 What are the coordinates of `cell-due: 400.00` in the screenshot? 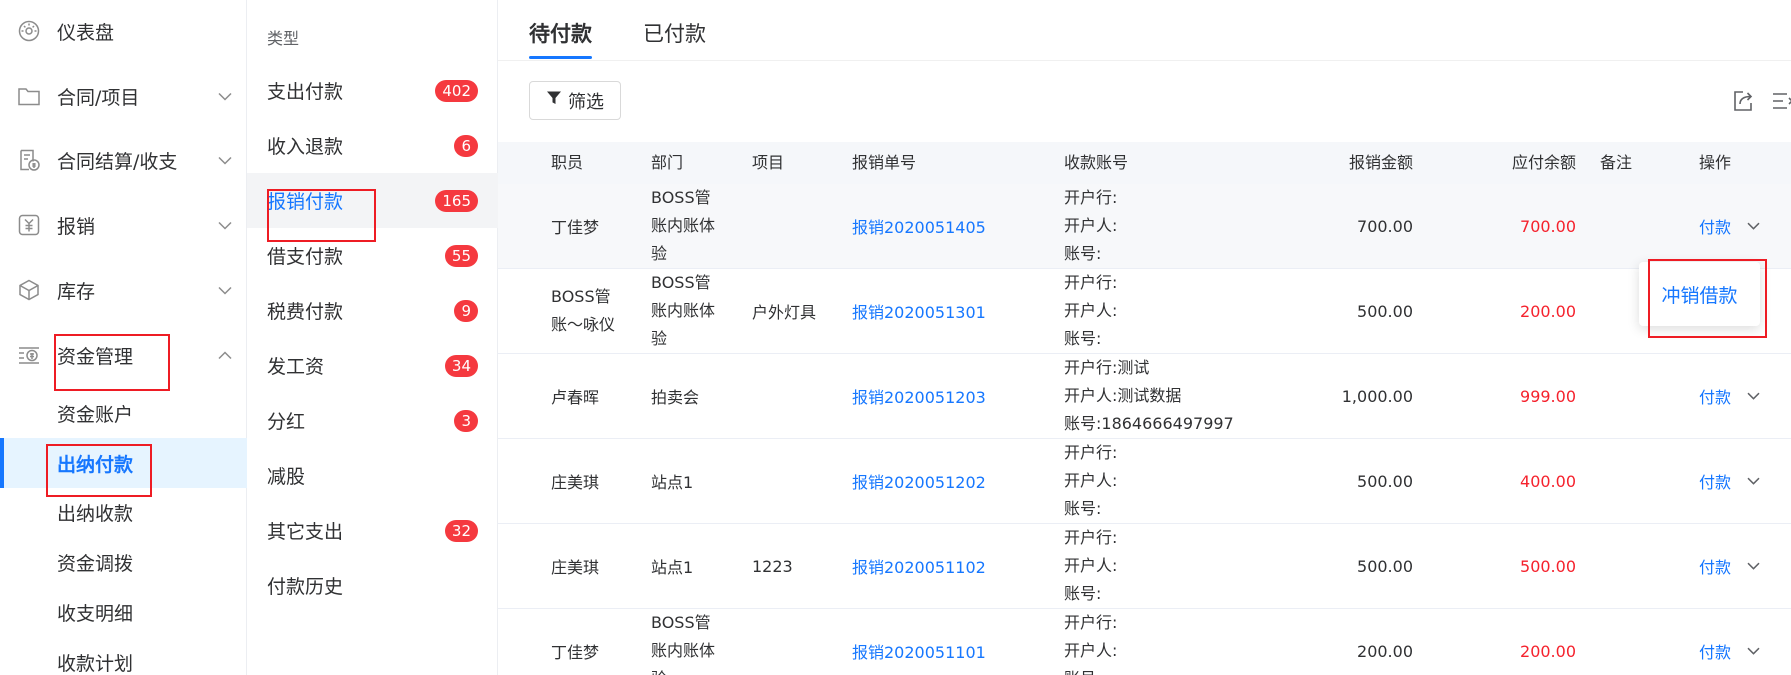 It's located at (1548, 481).